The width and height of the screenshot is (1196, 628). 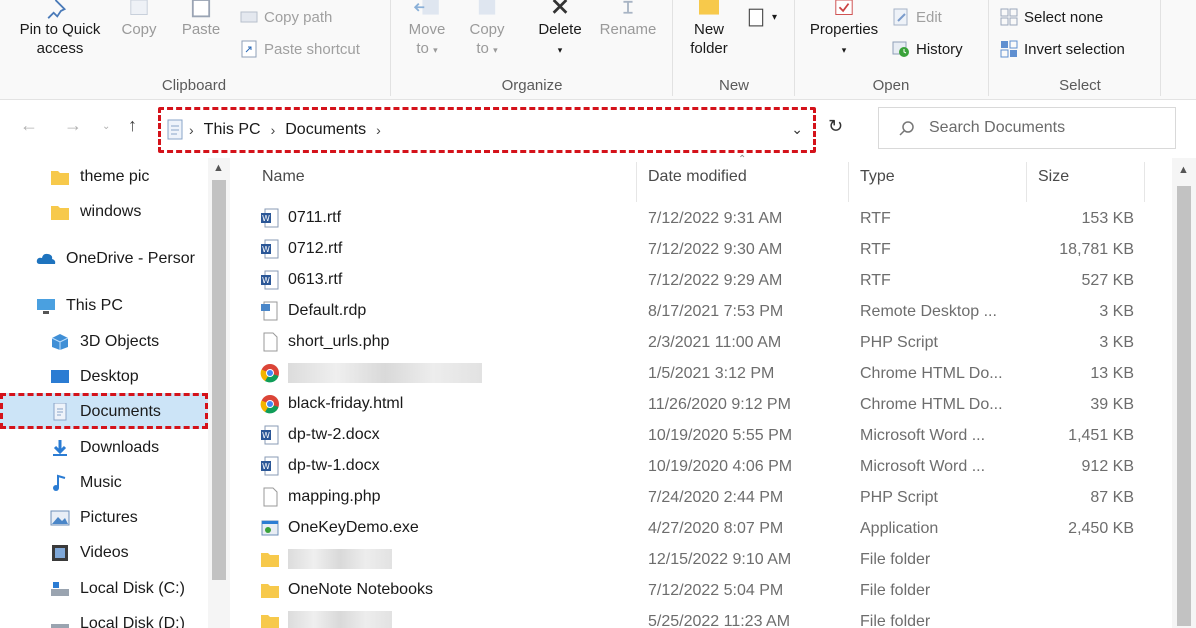 What do you see at coordinates (487, 30) in the screenshot?
I see `copy-to-button: Copy to ▾` at bounding box center [487, 30].